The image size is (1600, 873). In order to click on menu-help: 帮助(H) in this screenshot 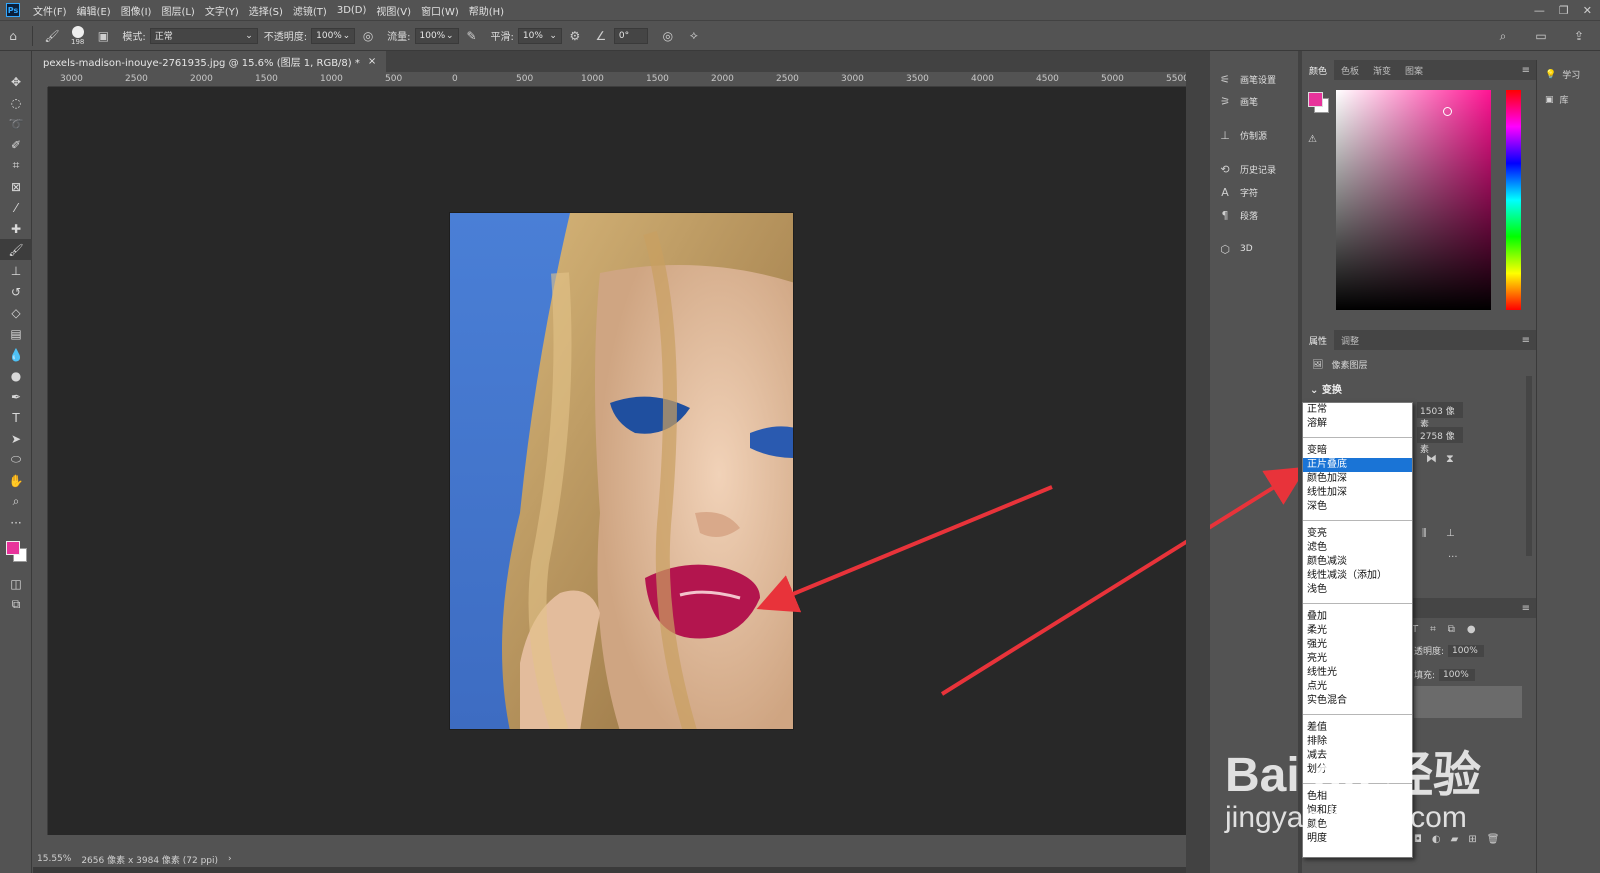, I will do `click(486, 10)`.